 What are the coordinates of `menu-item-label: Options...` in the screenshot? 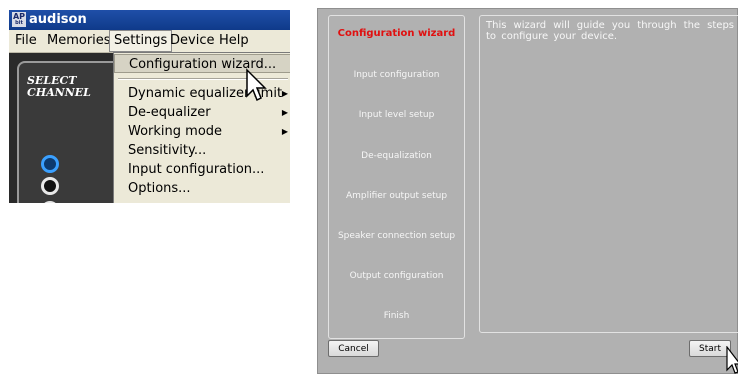 It's located at (159, 188).